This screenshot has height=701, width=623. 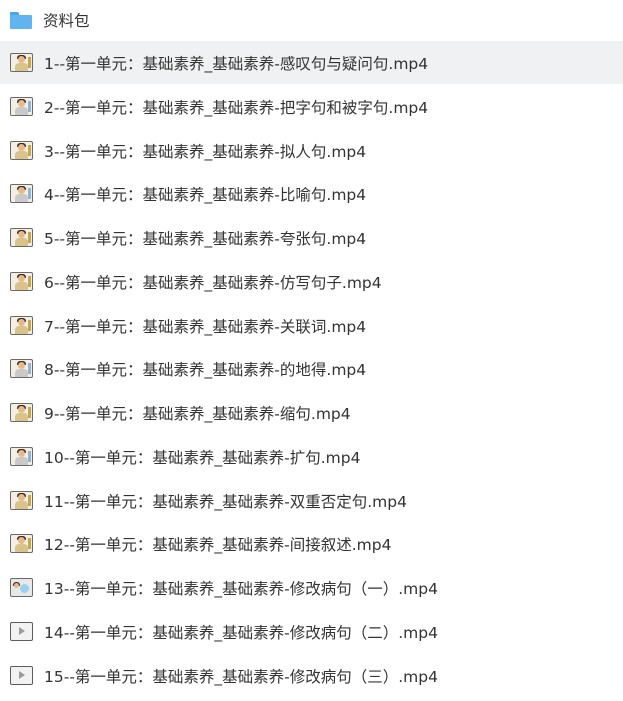 I want to click on file-row: 14--第一单元：基础素养_基础素养-修改病句（二）.mp4, so click(x=311, y=631).